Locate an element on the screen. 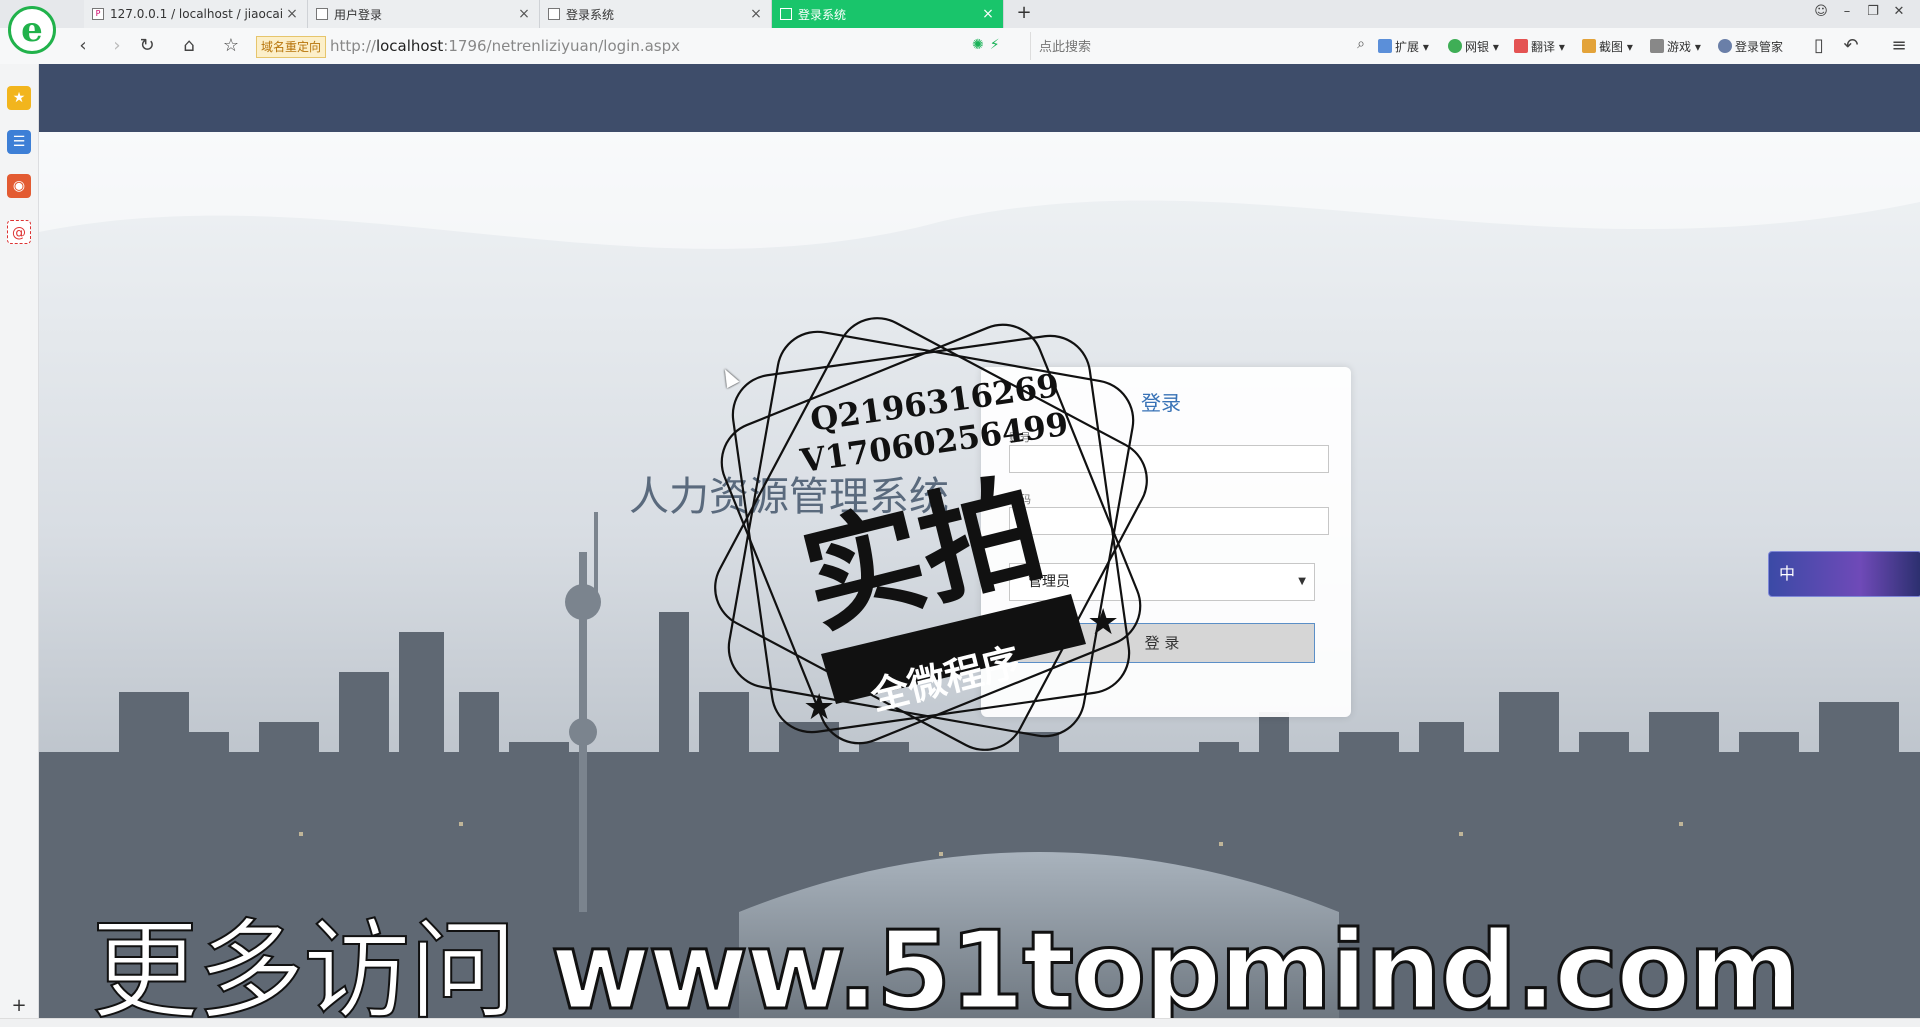 Image resolution: width=1920 pixels, height=1027 pixels. browser-sidebar: ★ ☰ ◉ @ + is located at coordinates (19, 545).